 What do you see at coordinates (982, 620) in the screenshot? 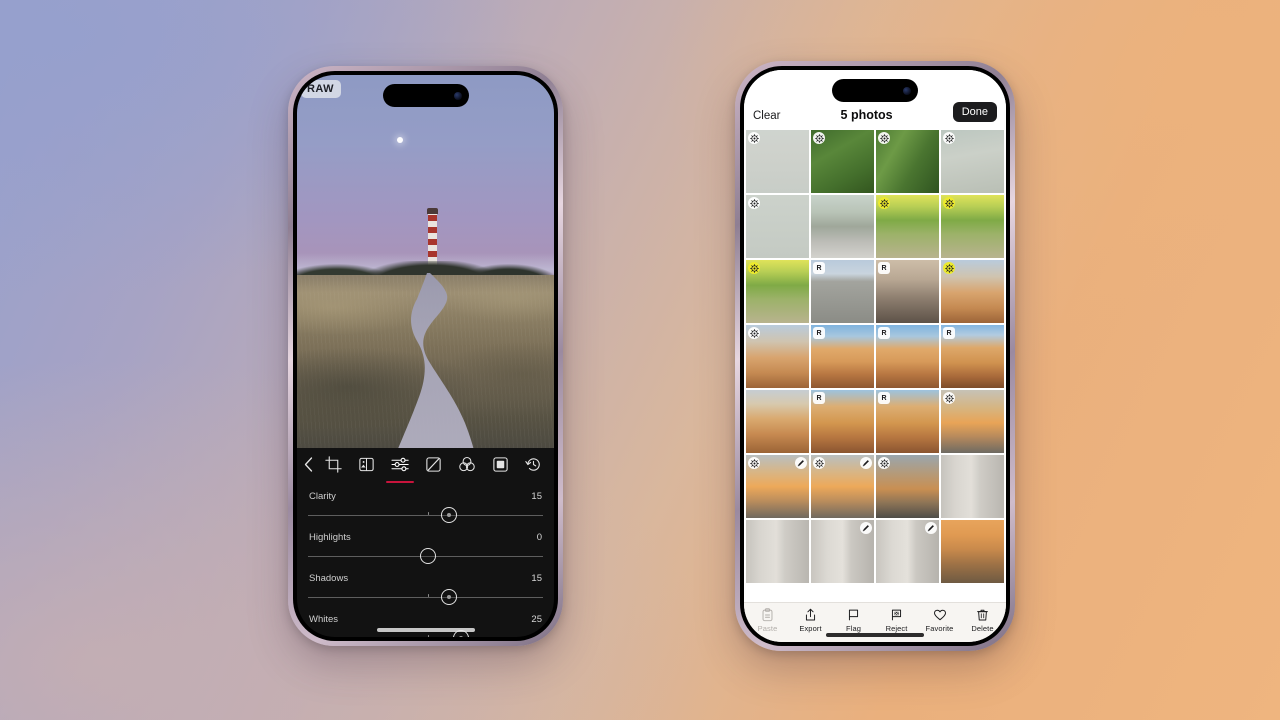
I see `delete-button: Delete` at bounding box center [982, 620].